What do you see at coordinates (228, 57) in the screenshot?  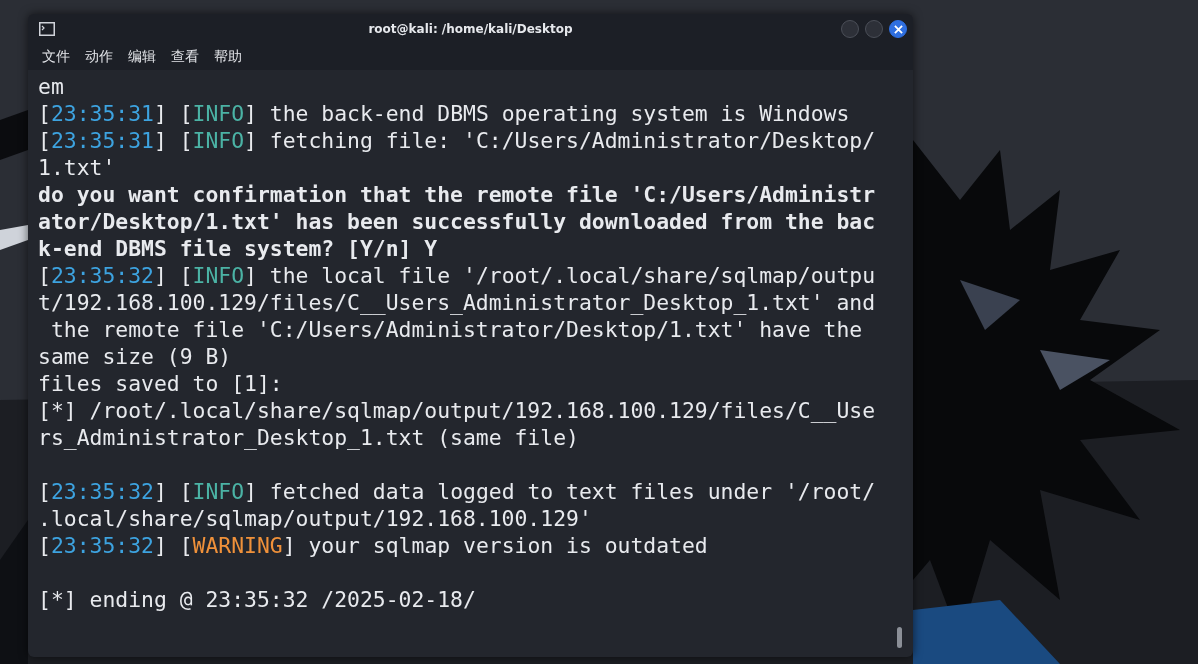 I see `menu-item: 帮助` at bounding box center [228, 57].